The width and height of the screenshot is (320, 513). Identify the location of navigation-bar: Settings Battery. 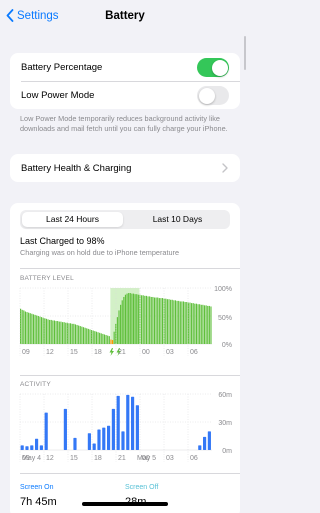
(125, 18).